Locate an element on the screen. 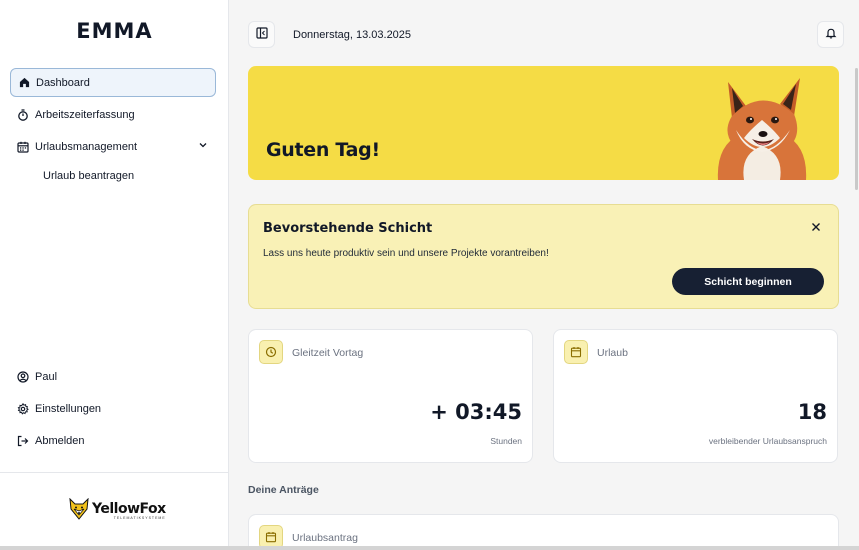  notifications-button is located at coordinates (830, 34).